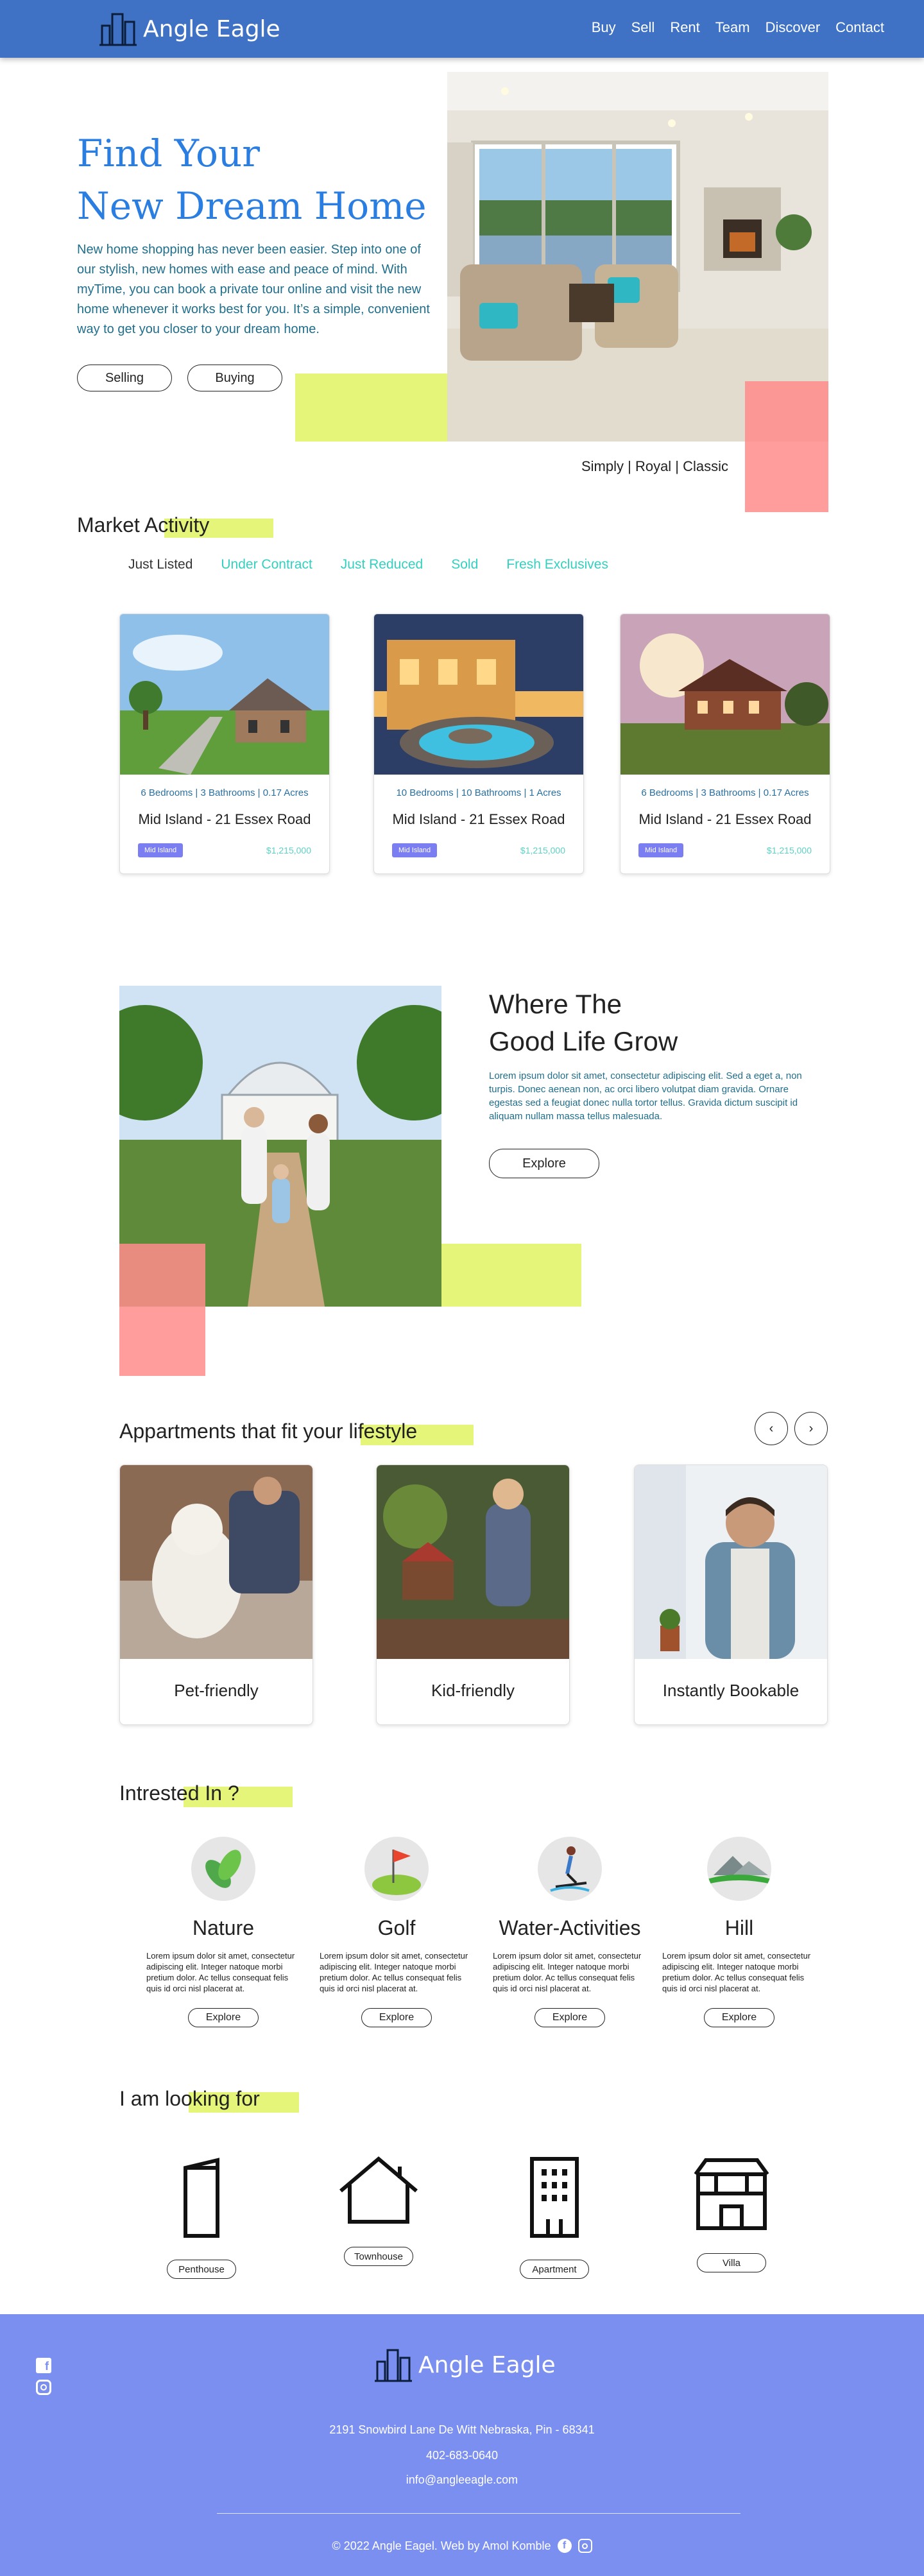 The image size is (924, 2576). Describe the element at coordinates (462, 2546) in the screenshot. I see `footer-bottom: © 2022 Angle Eagel. Web by Amol Komble f` at that location.